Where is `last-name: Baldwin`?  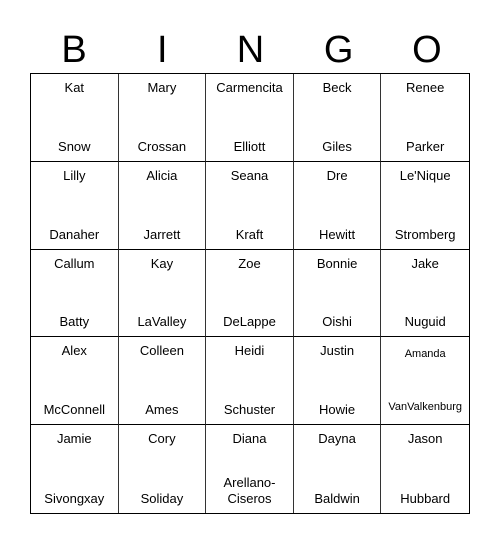 last-name: Baldwin is located at coordinates (337, 498).